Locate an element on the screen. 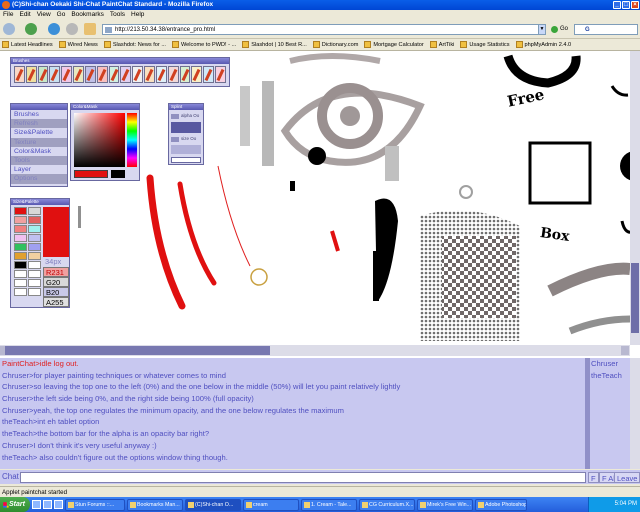  color-picker-square is located at coordinates (99, 140).